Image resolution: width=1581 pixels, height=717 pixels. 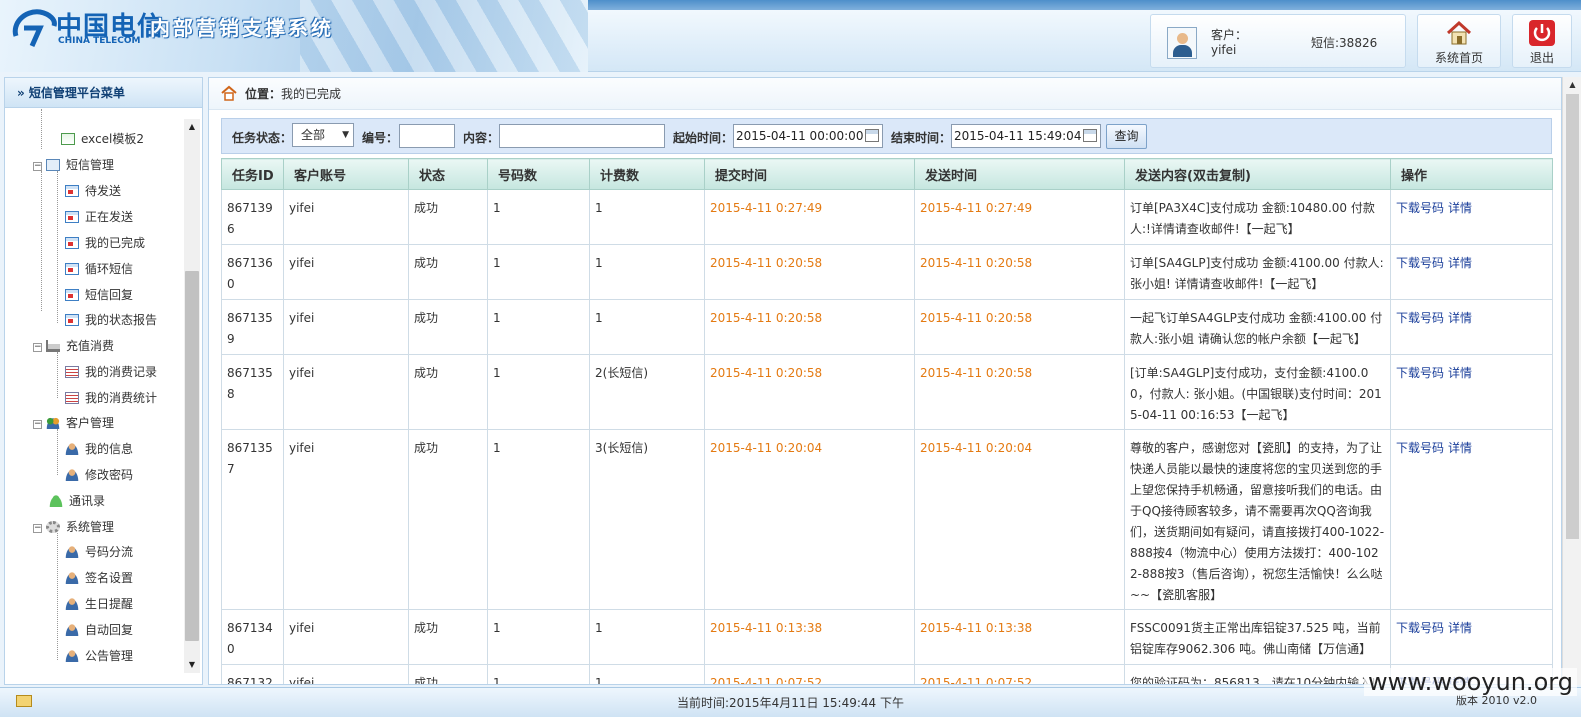 I want to click on group-icon, so click(x=53, y=423).